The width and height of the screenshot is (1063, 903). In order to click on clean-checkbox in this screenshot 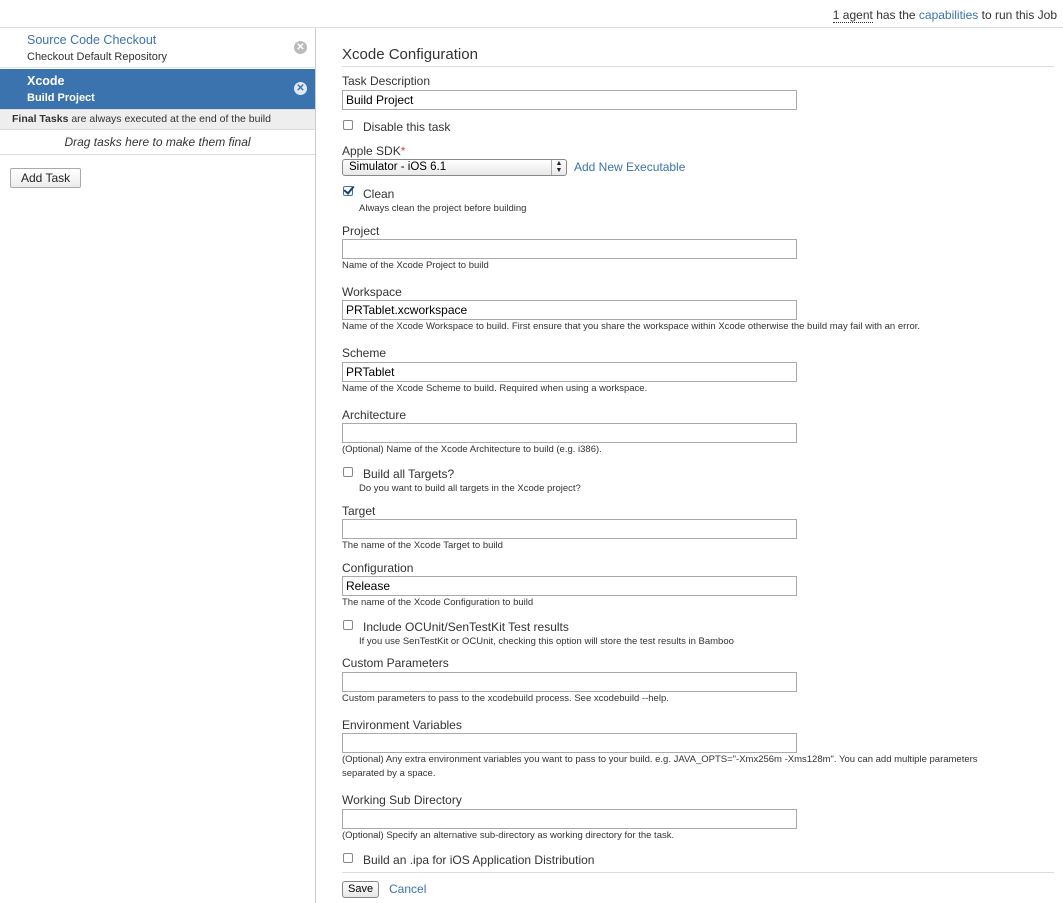, I will do `click(348, 191)`.